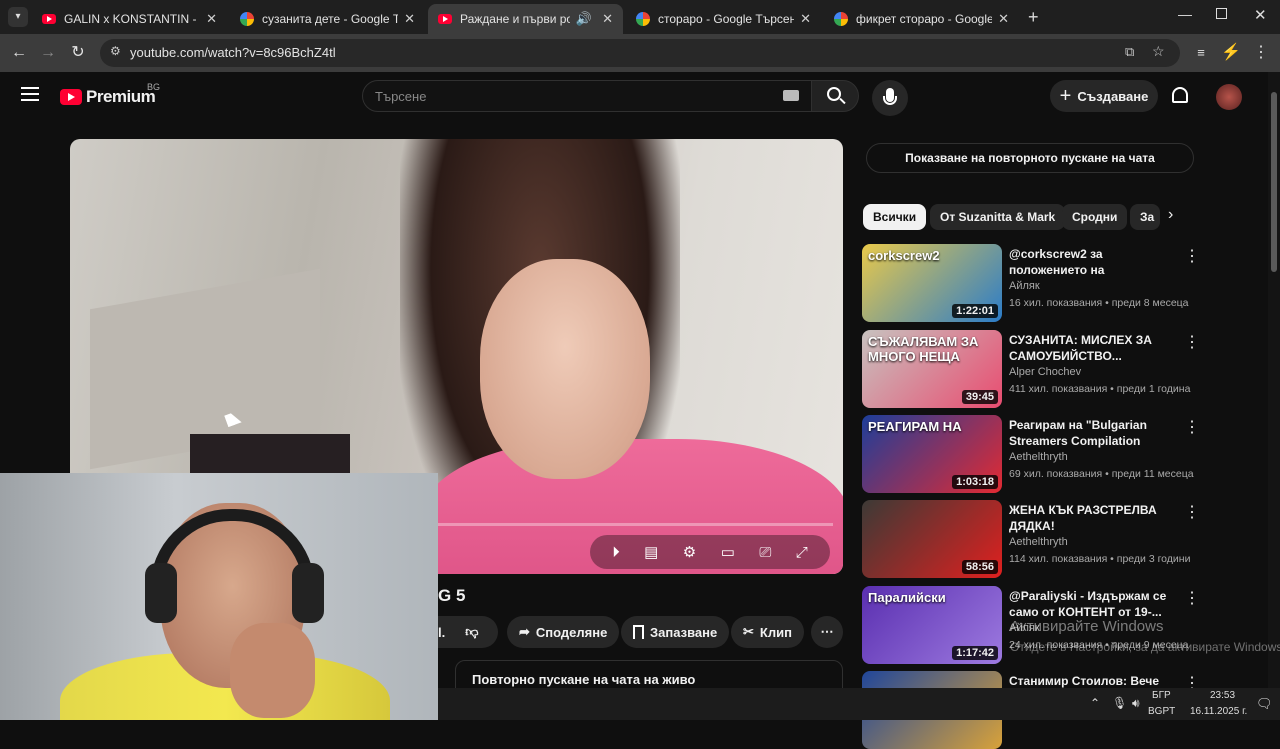  I want to click on clock-time: 23:53, so click(1222, 695).